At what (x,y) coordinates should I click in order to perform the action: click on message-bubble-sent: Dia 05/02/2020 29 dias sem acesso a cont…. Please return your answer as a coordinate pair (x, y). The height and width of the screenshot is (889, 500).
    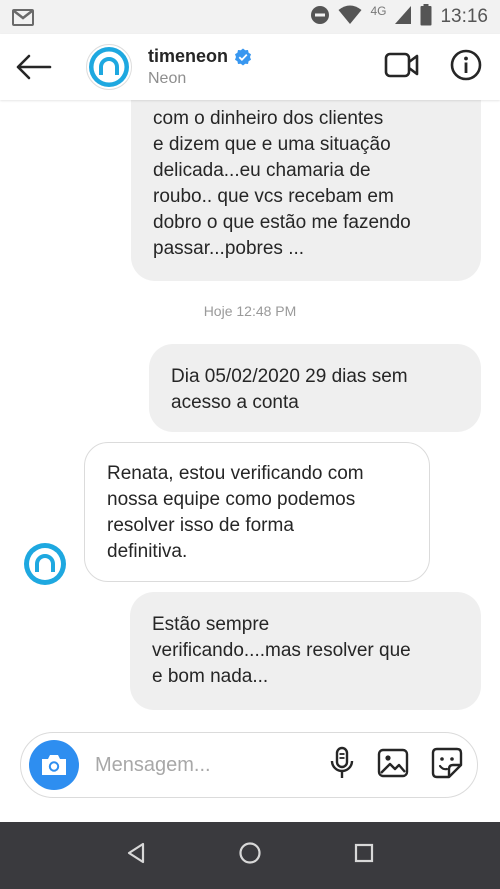
    Looking at the image, I should click on (315, 388).